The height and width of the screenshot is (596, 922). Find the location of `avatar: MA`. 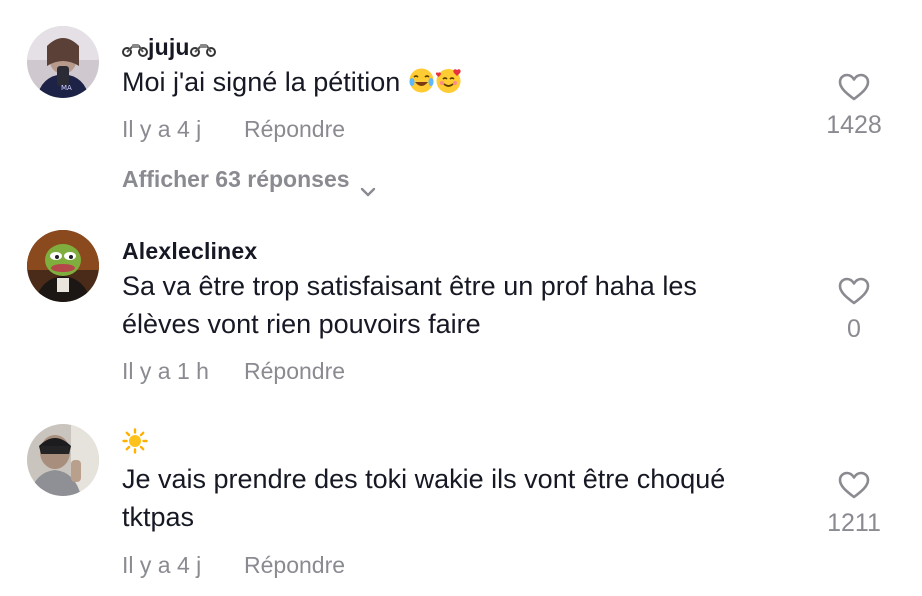

avatar: MA is located at coordinates (63, 62).